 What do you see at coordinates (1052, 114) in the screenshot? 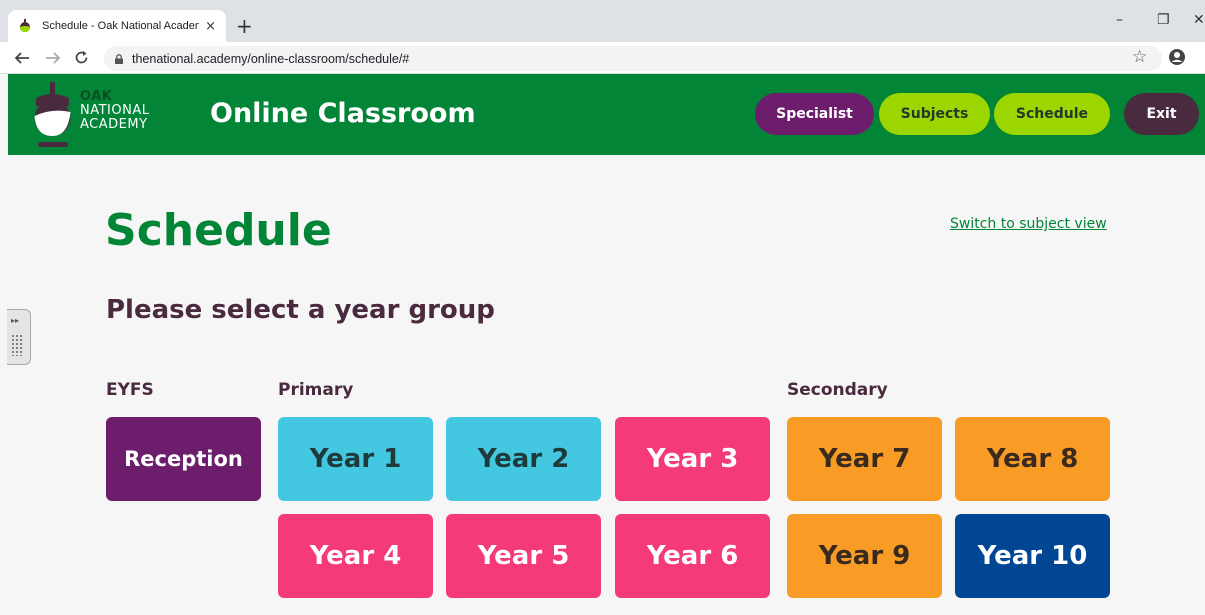
I see `schedule-button: Schedule` at bounding box center [1052, 114].